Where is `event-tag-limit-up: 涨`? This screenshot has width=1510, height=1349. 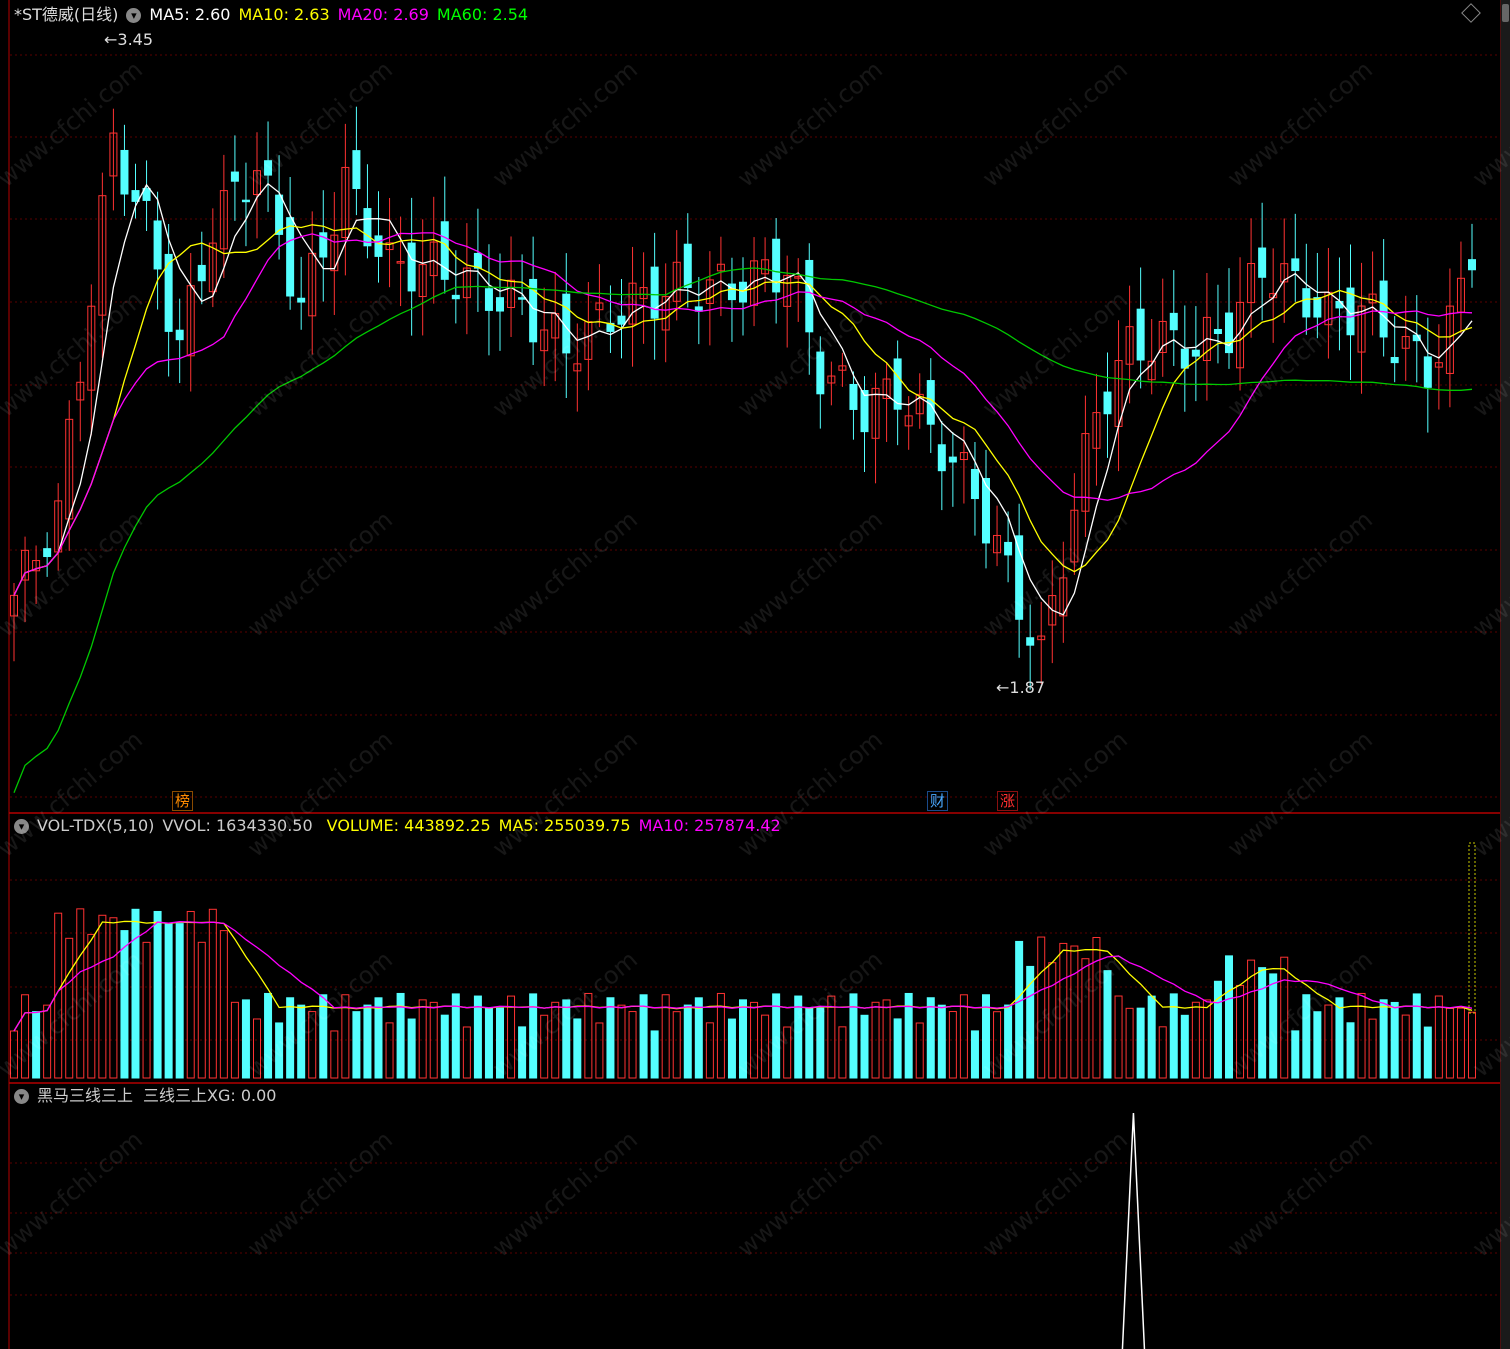
event-tag-limit-up: 涨 is located at coordinates (1008, 801).